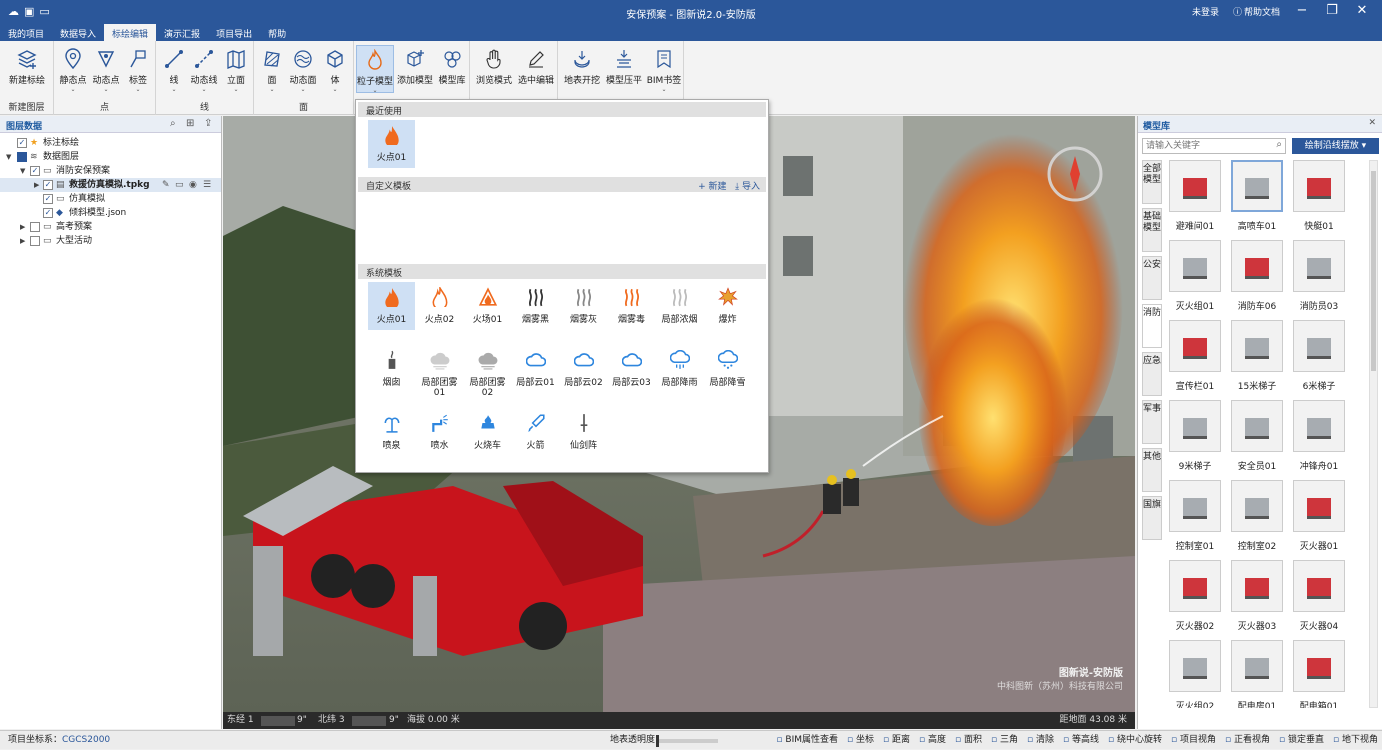  What do you see at coordinates (1257, 276) in the screenshot?
I see `model-item: 消防车06` at bounding box center [1257, 276].